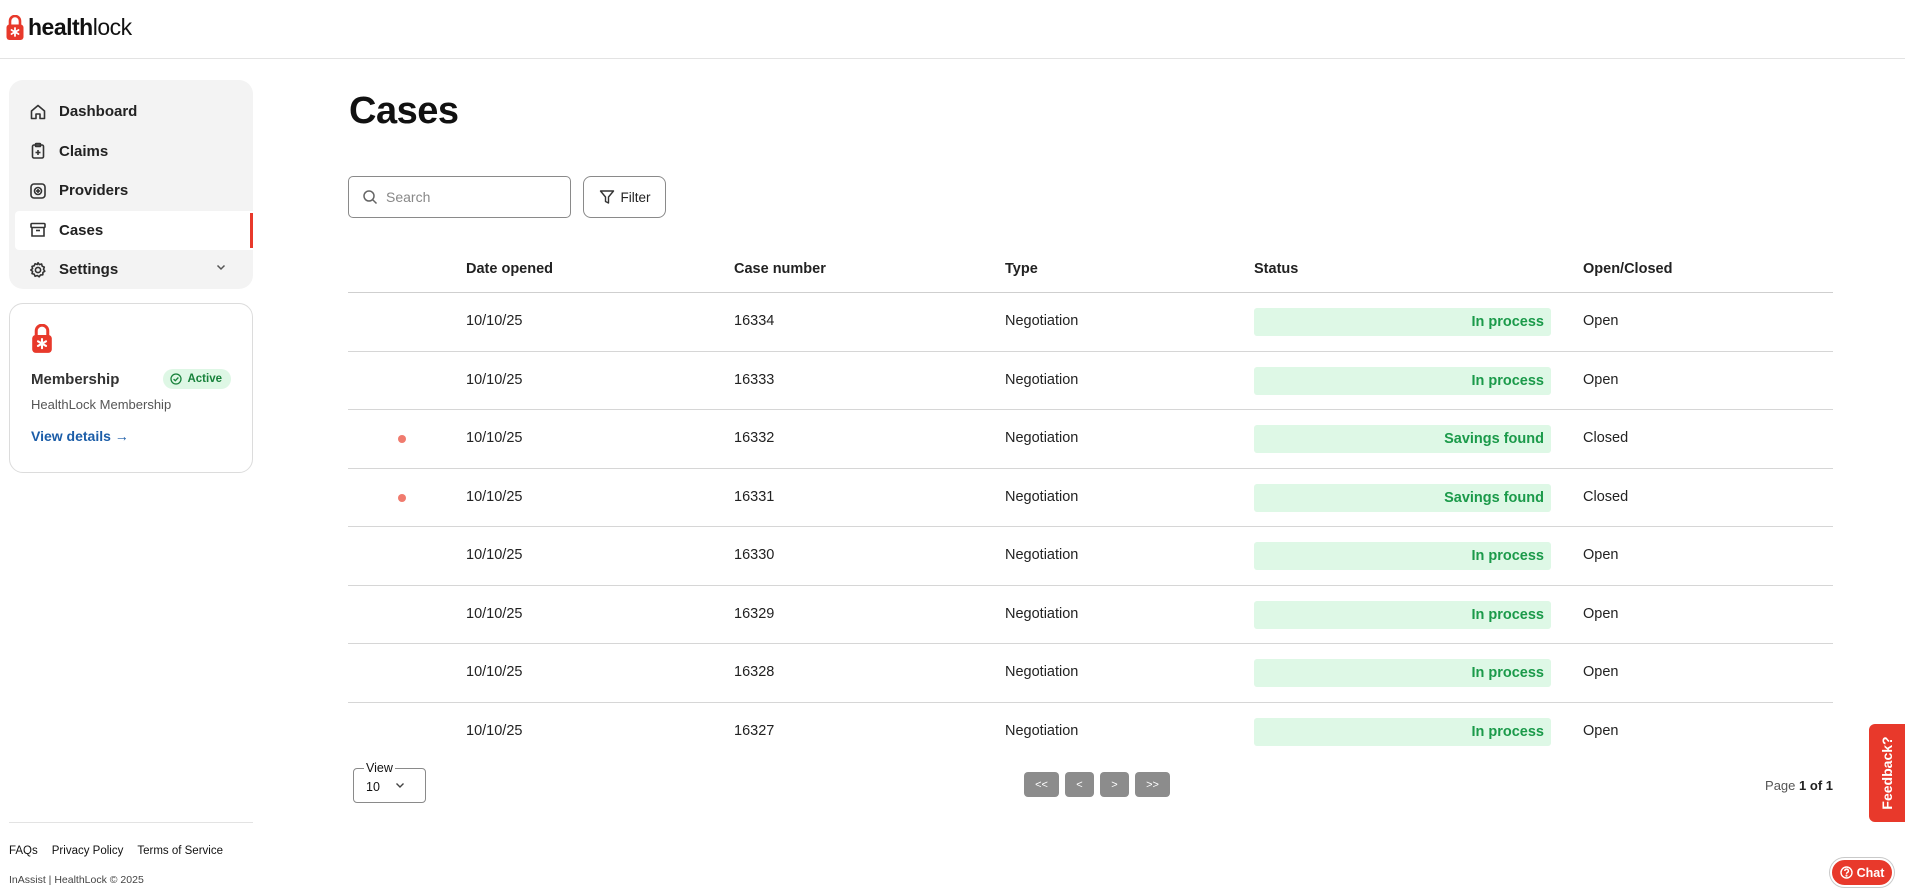 The width and height of the screenshot is (1905, 896). Describe the element at coordinates (1862, 872) in the screenshot. I see `chat-button: Chat` at that location.